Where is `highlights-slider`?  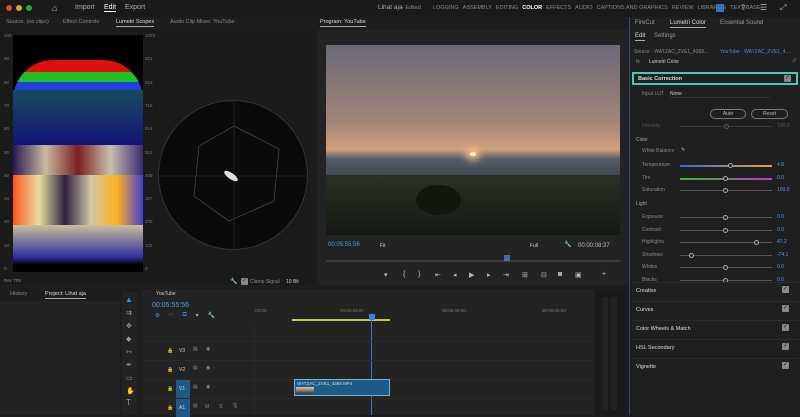
highlights-slider is located at coordinates (726, 242).